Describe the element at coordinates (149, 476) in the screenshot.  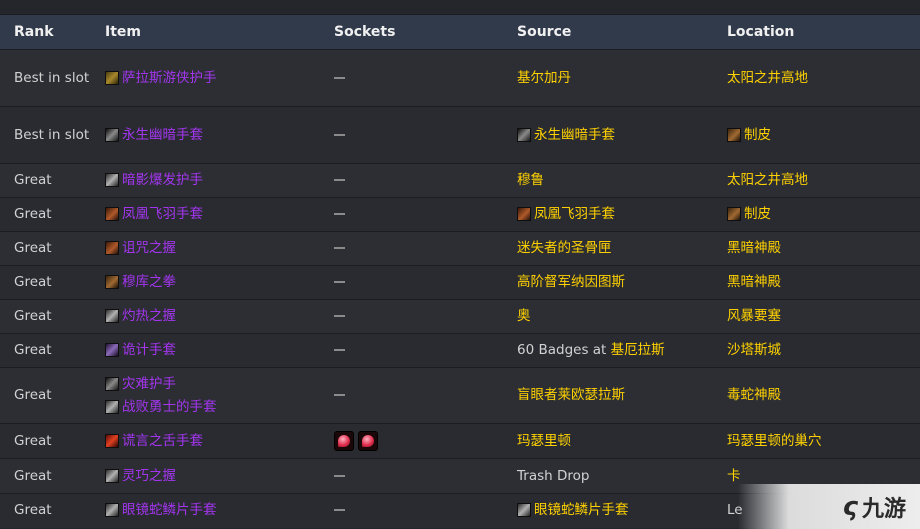
I see `item-link: 灵巧之握` at that location.